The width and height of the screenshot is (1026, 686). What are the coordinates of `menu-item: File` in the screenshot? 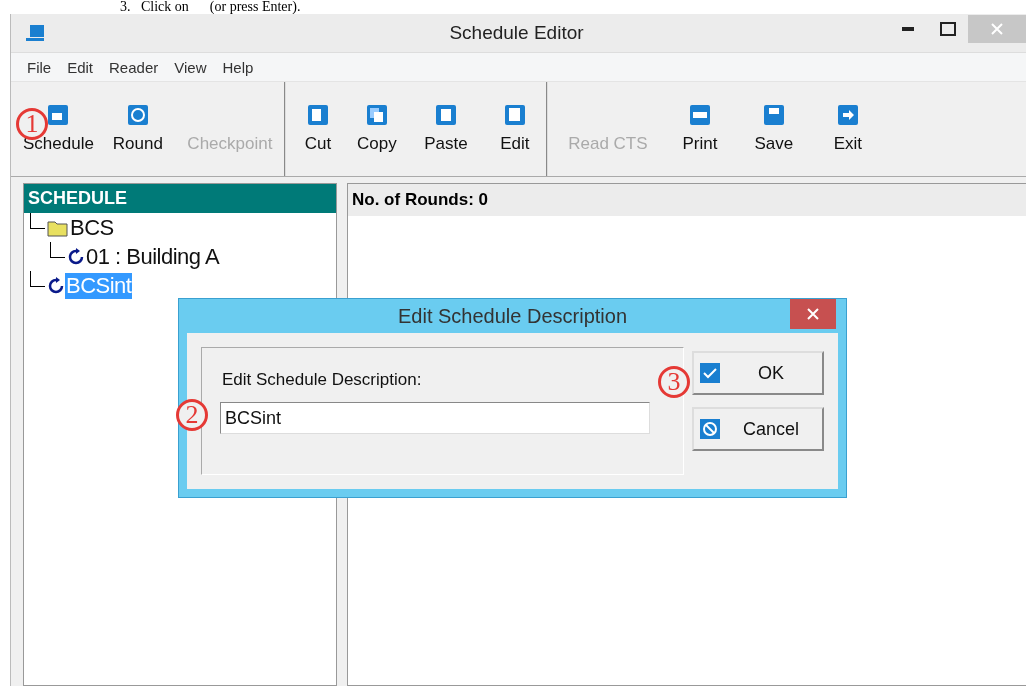 It's located at (39, 67).